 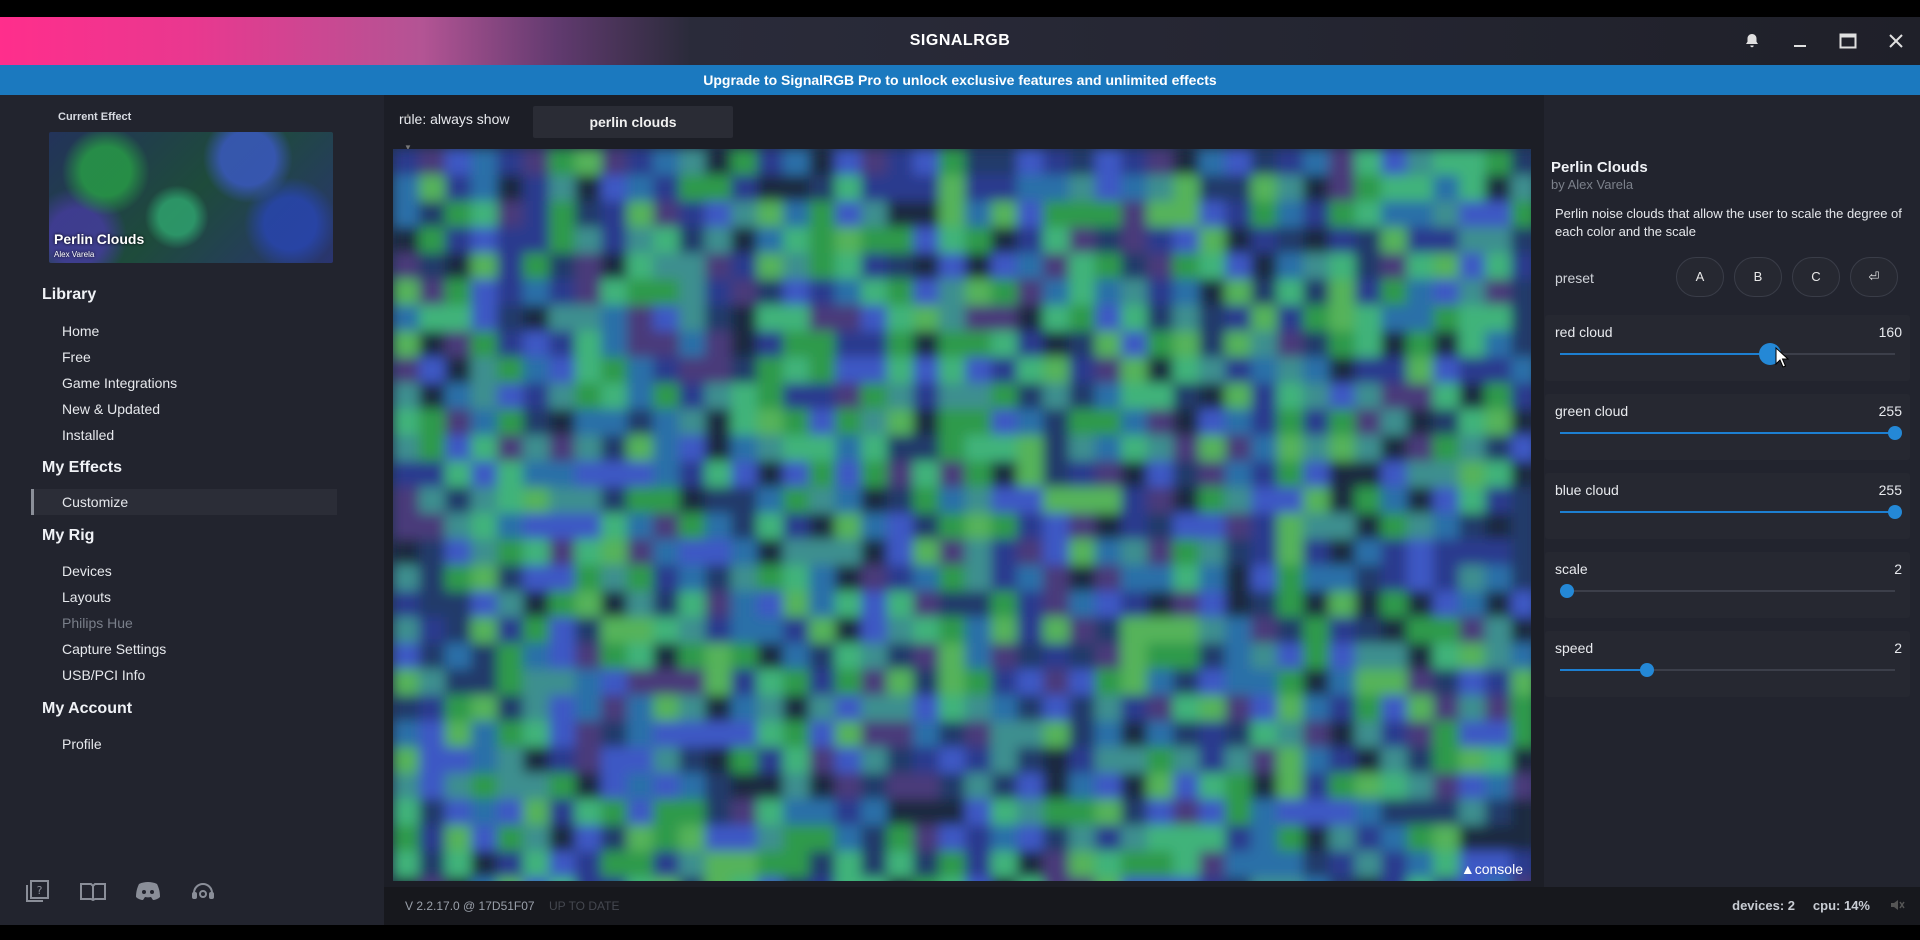 I want to click on preset-c-button: C, so click(x=1816, y=277).